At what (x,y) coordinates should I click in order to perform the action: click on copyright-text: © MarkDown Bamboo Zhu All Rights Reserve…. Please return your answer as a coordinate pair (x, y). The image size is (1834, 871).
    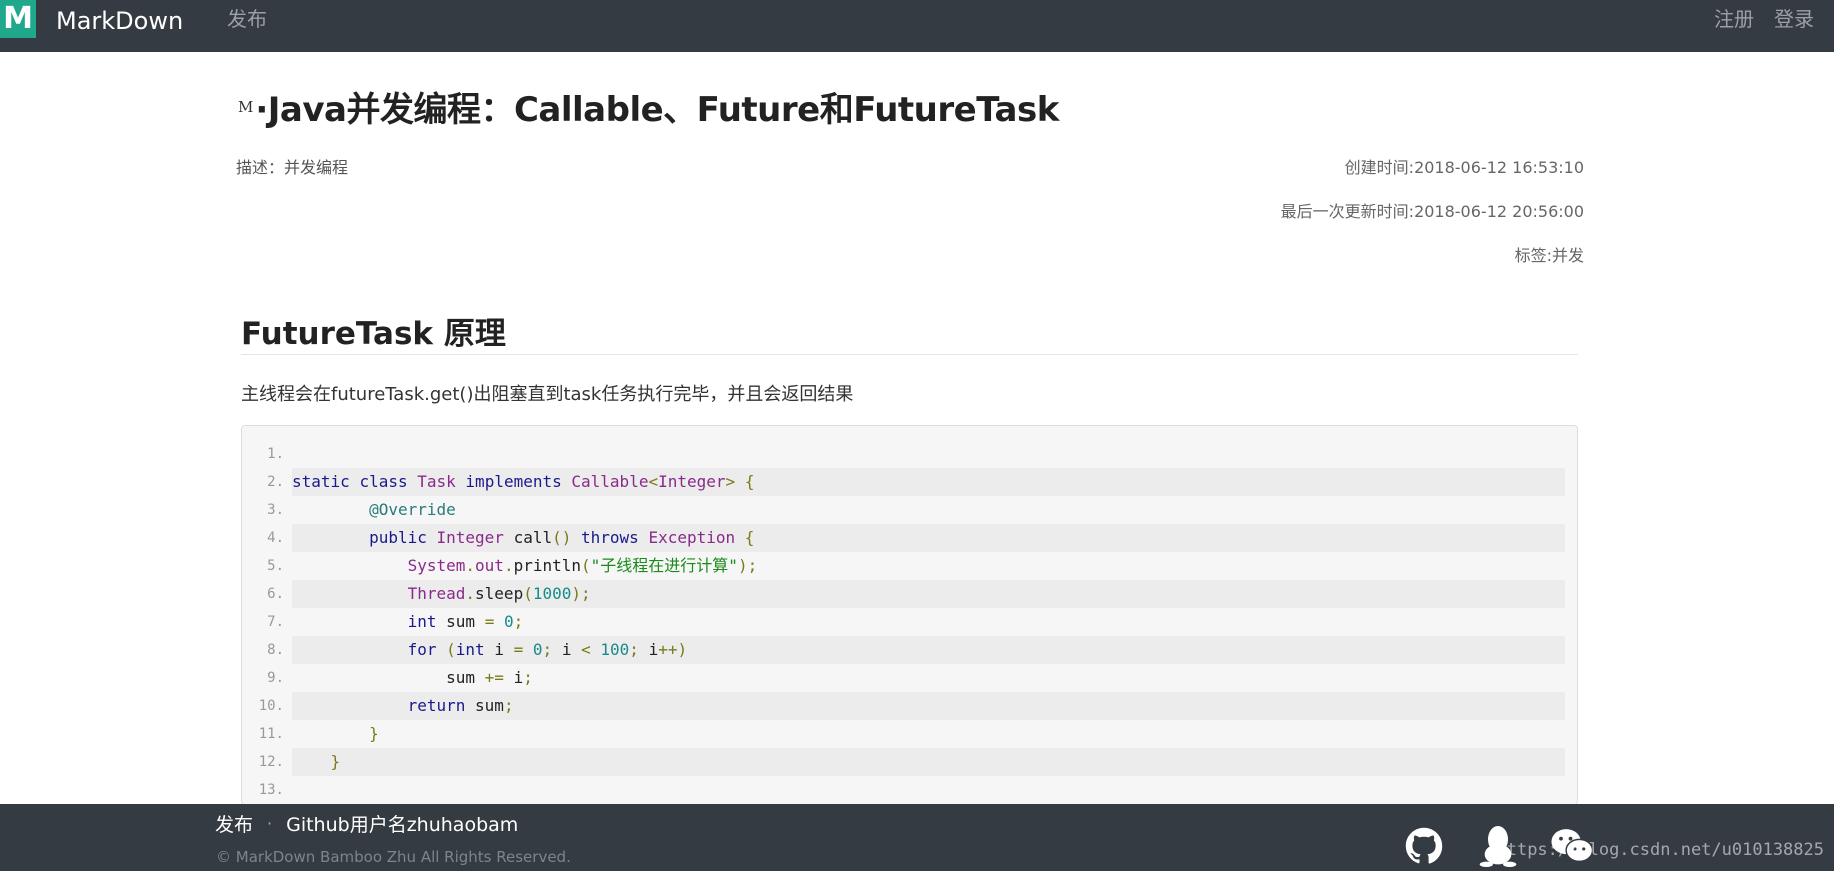
    Looking at the image, I should click on (393, 857).